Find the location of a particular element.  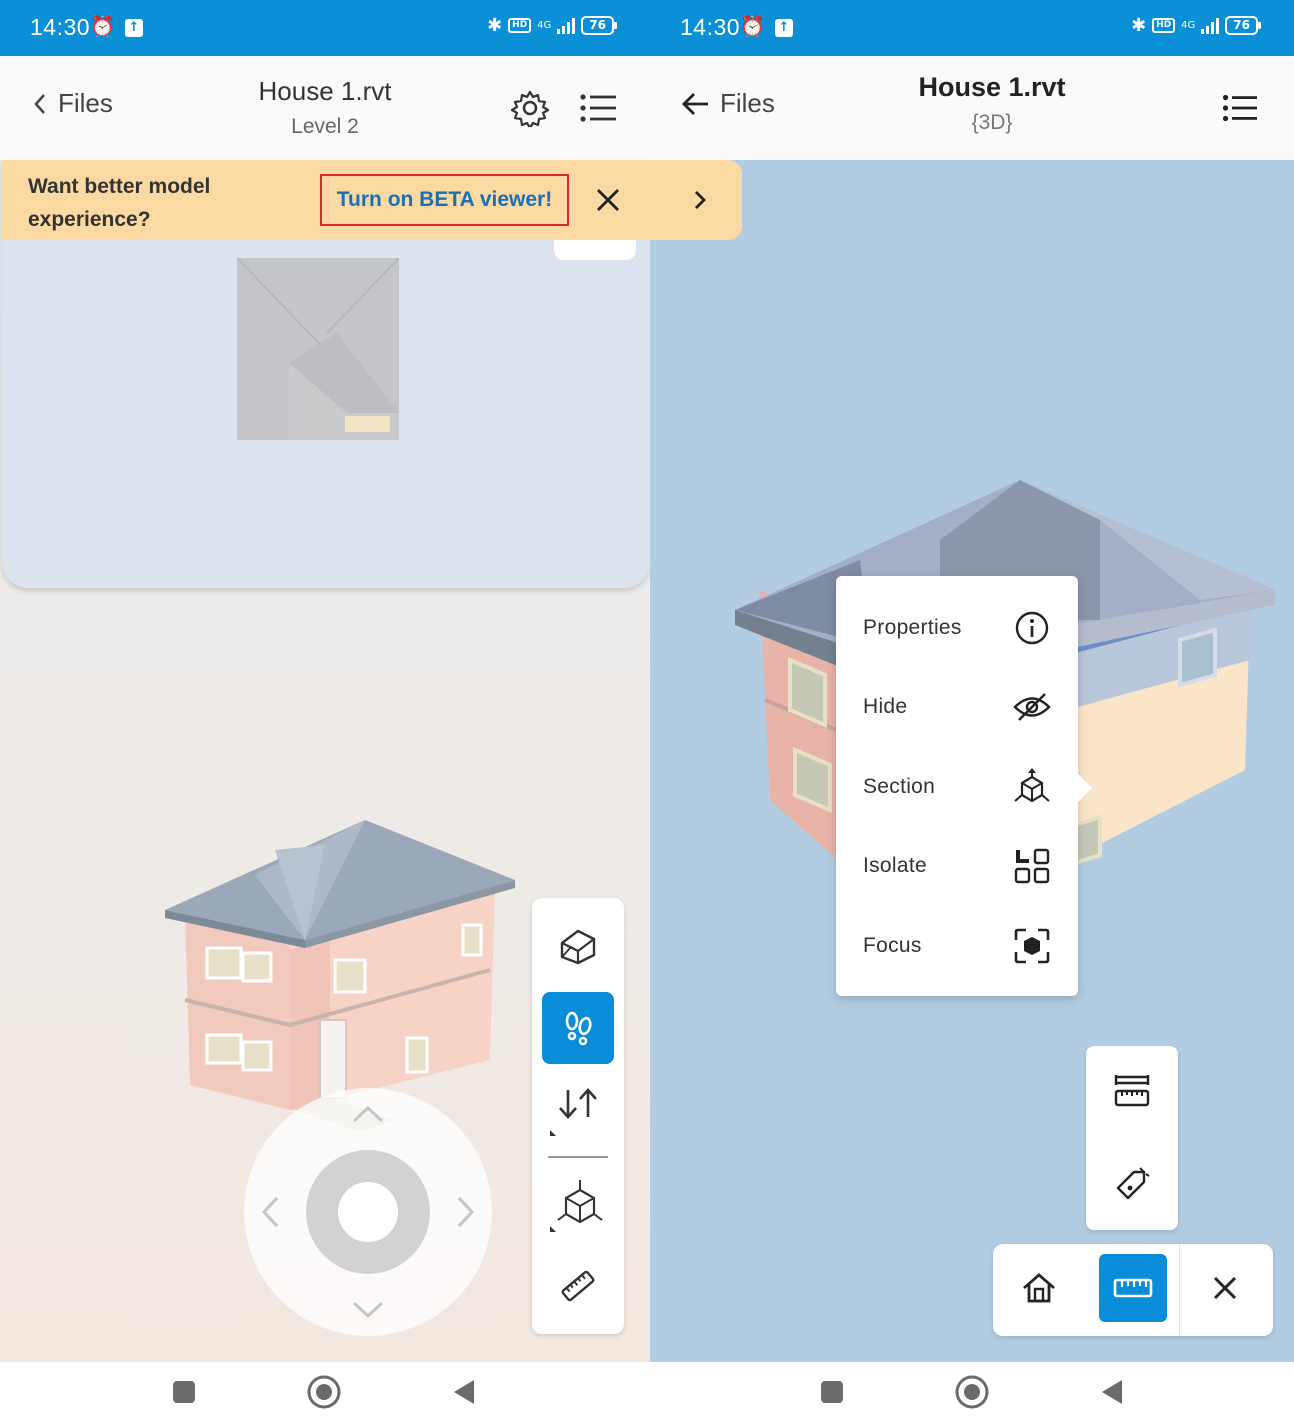

close-tool-button is located at coordinates (1225, 1288).